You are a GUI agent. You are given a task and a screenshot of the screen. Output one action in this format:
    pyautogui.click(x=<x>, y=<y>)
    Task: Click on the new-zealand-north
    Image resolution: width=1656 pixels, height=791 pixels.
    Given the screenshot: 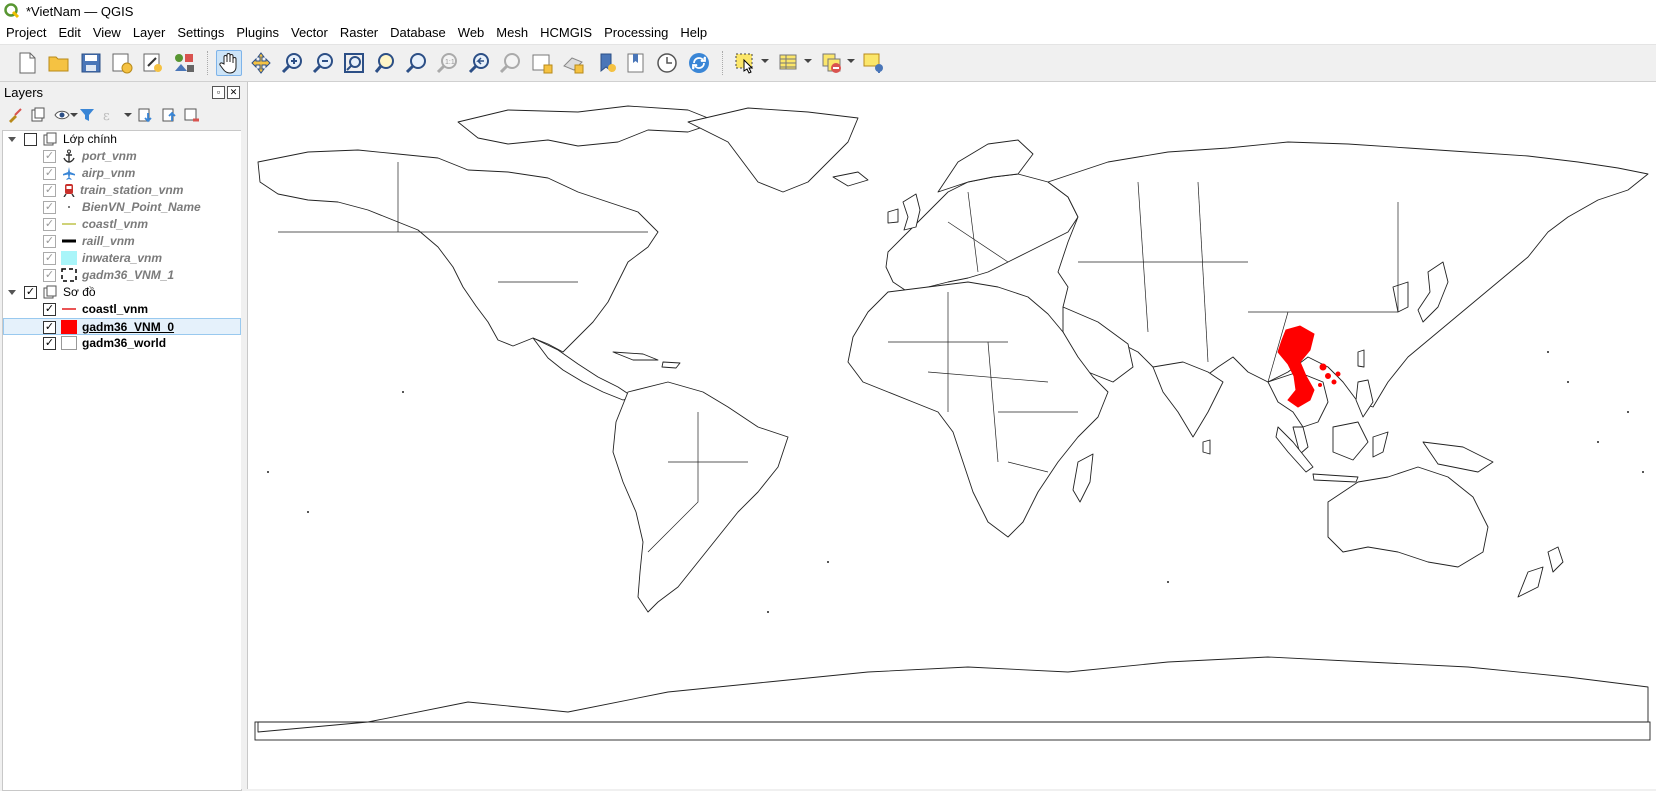 What is the action you would take?
    pyautogui.click(x=1555, y=559)
    